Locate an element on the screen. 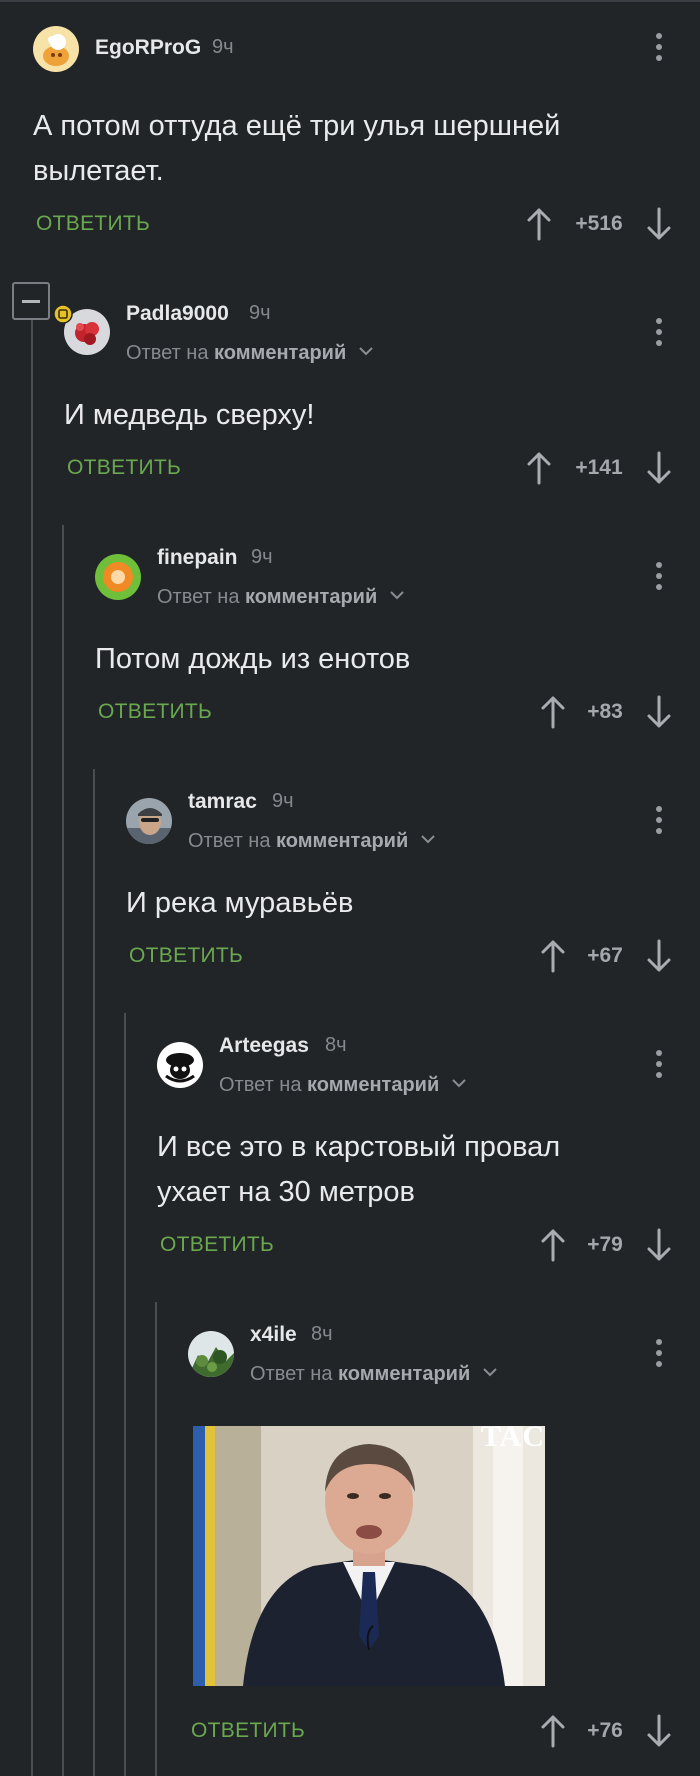  collapse-thread-button is located at coordinates (31, 301).